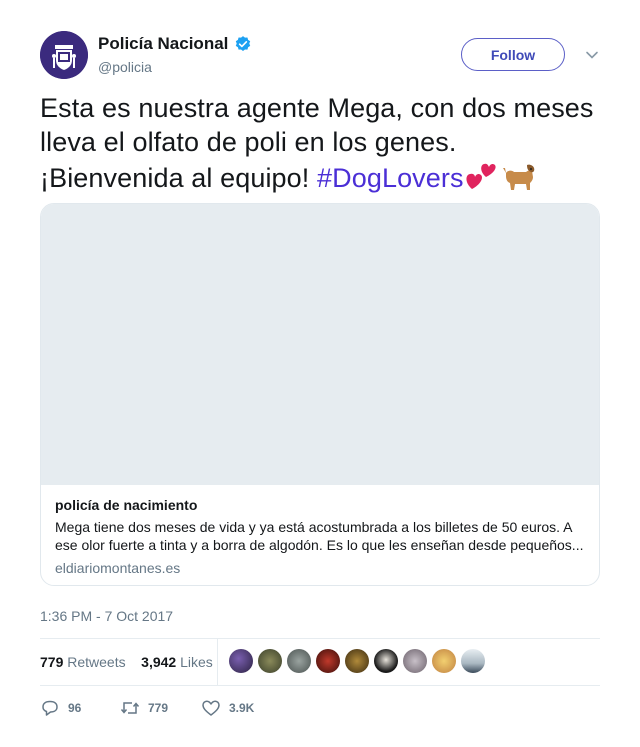 Image resolution: width=640 pixels, height=747 pixels. Describe the element at coordinates (158, 708) in the screenshot. I see `retweet-count: 779` at that location.